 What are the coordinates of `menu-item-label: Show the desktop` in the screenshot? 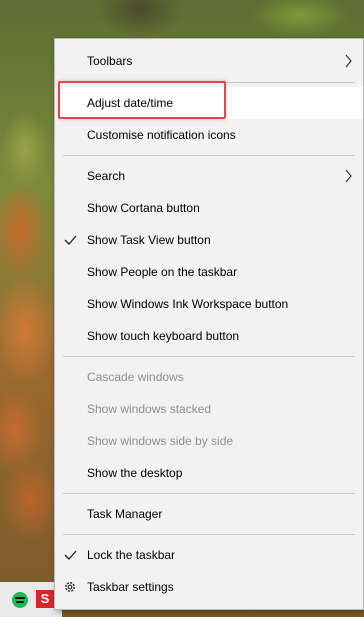 It's located at (135, 473).